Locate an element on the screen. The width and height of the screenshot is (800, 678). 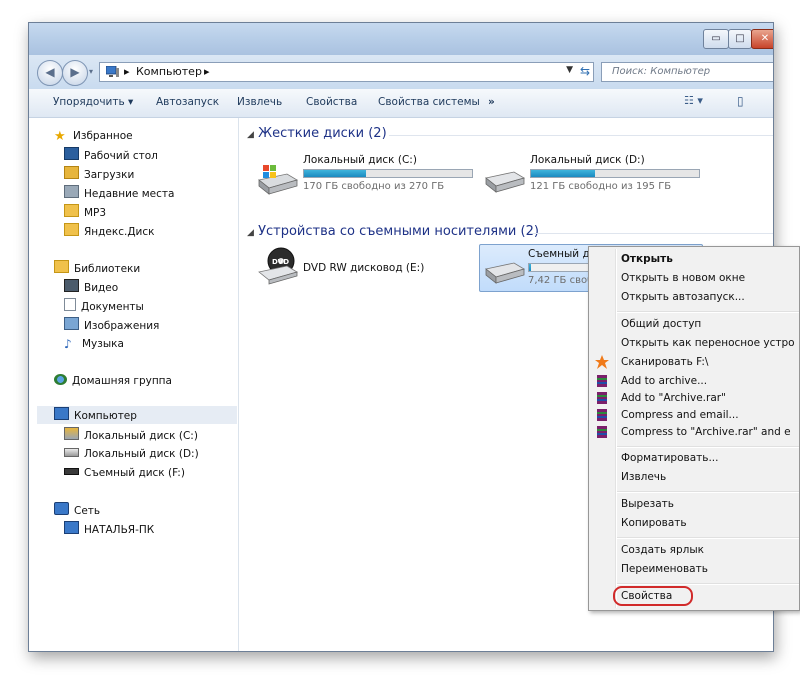
back-arrow-icon: ◀ is located at coordinates (50, 72).